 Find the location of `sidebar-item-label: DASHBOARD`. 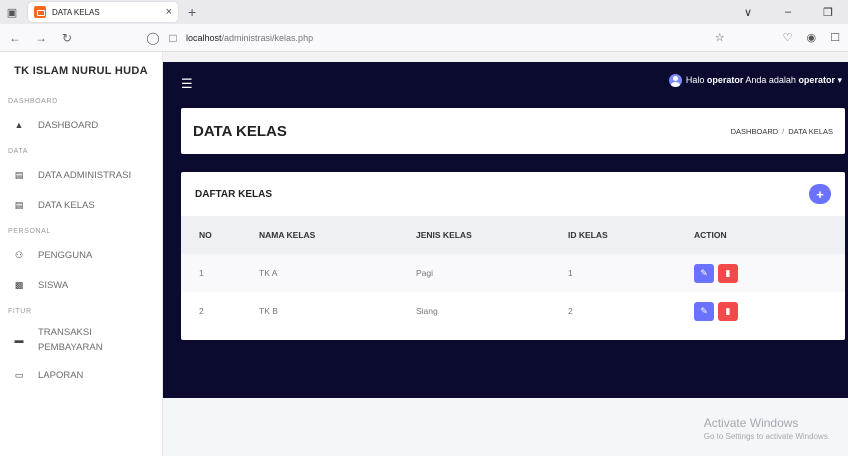

sidebar-item-label: DASHBOARD is located at coordinates (68, 125).